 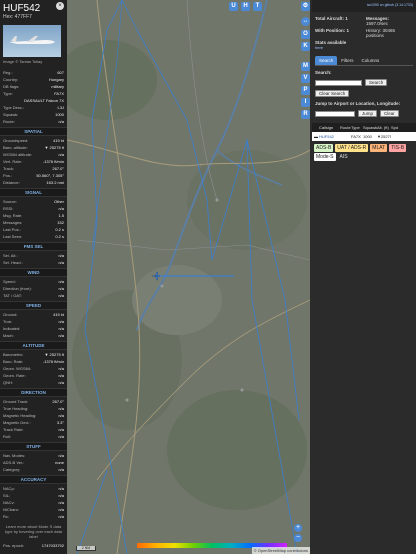 I want to click on section-row: QNH: n/a, so click(x=33, y=382).